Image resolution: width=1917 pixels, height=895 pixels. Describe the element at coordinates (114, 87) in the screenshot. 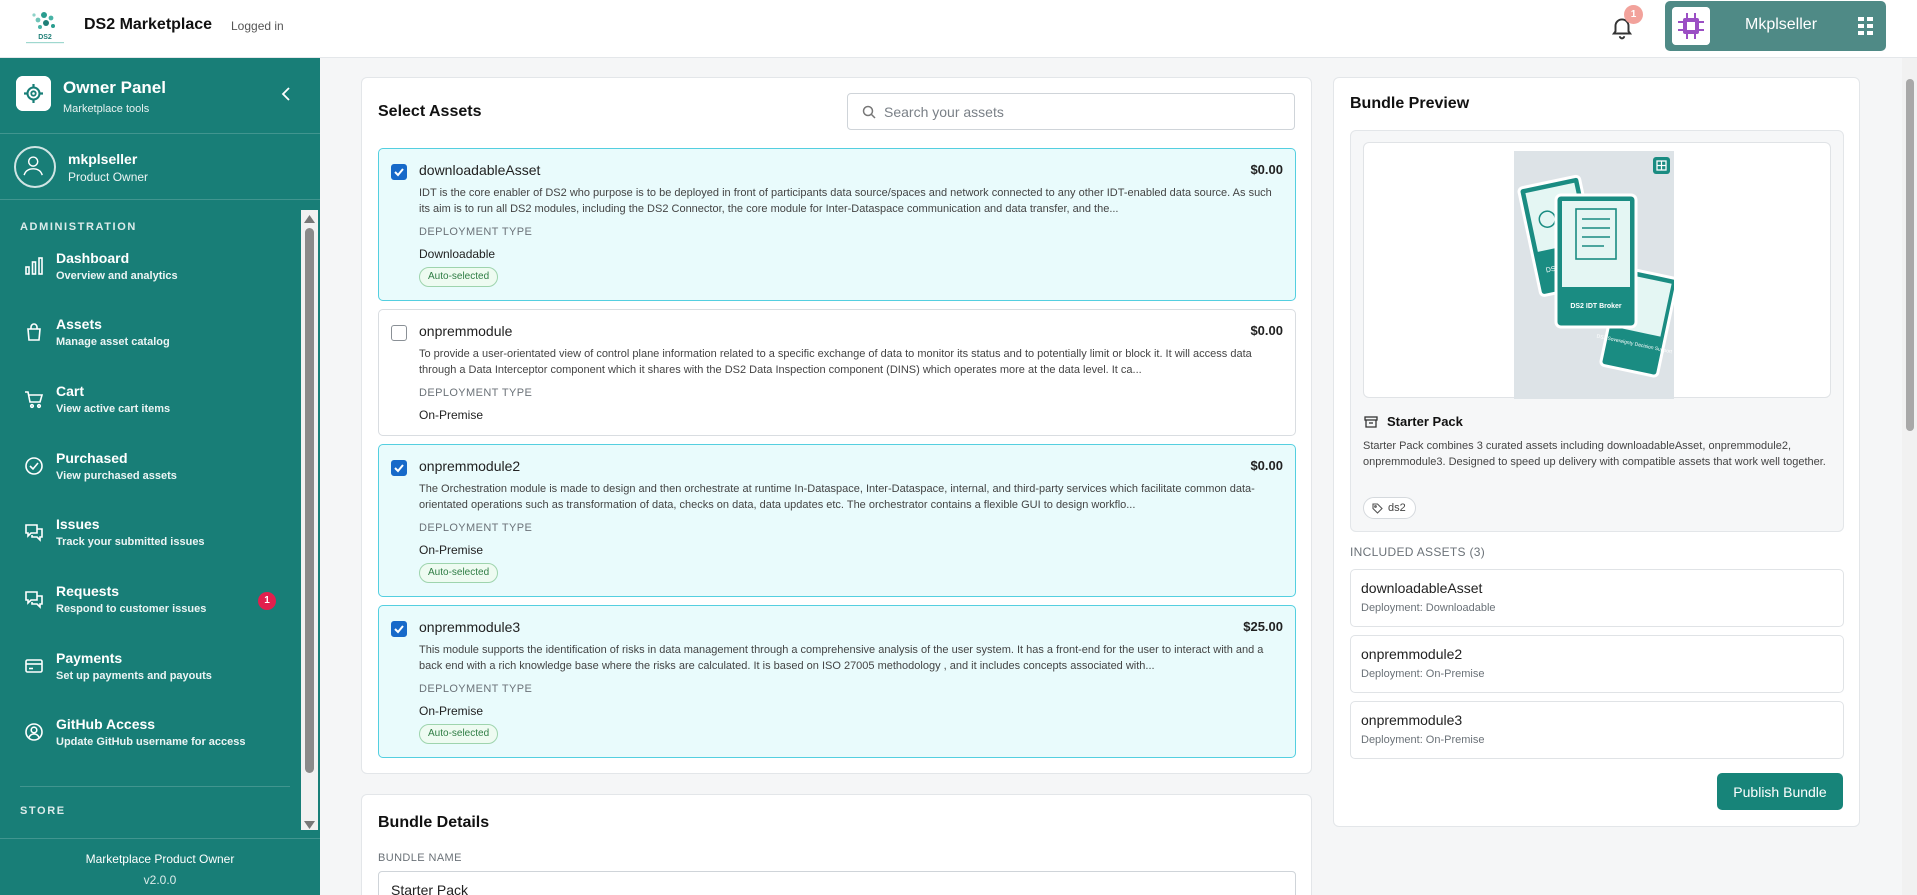

I see `panel-title: Owner Panel` at that location.